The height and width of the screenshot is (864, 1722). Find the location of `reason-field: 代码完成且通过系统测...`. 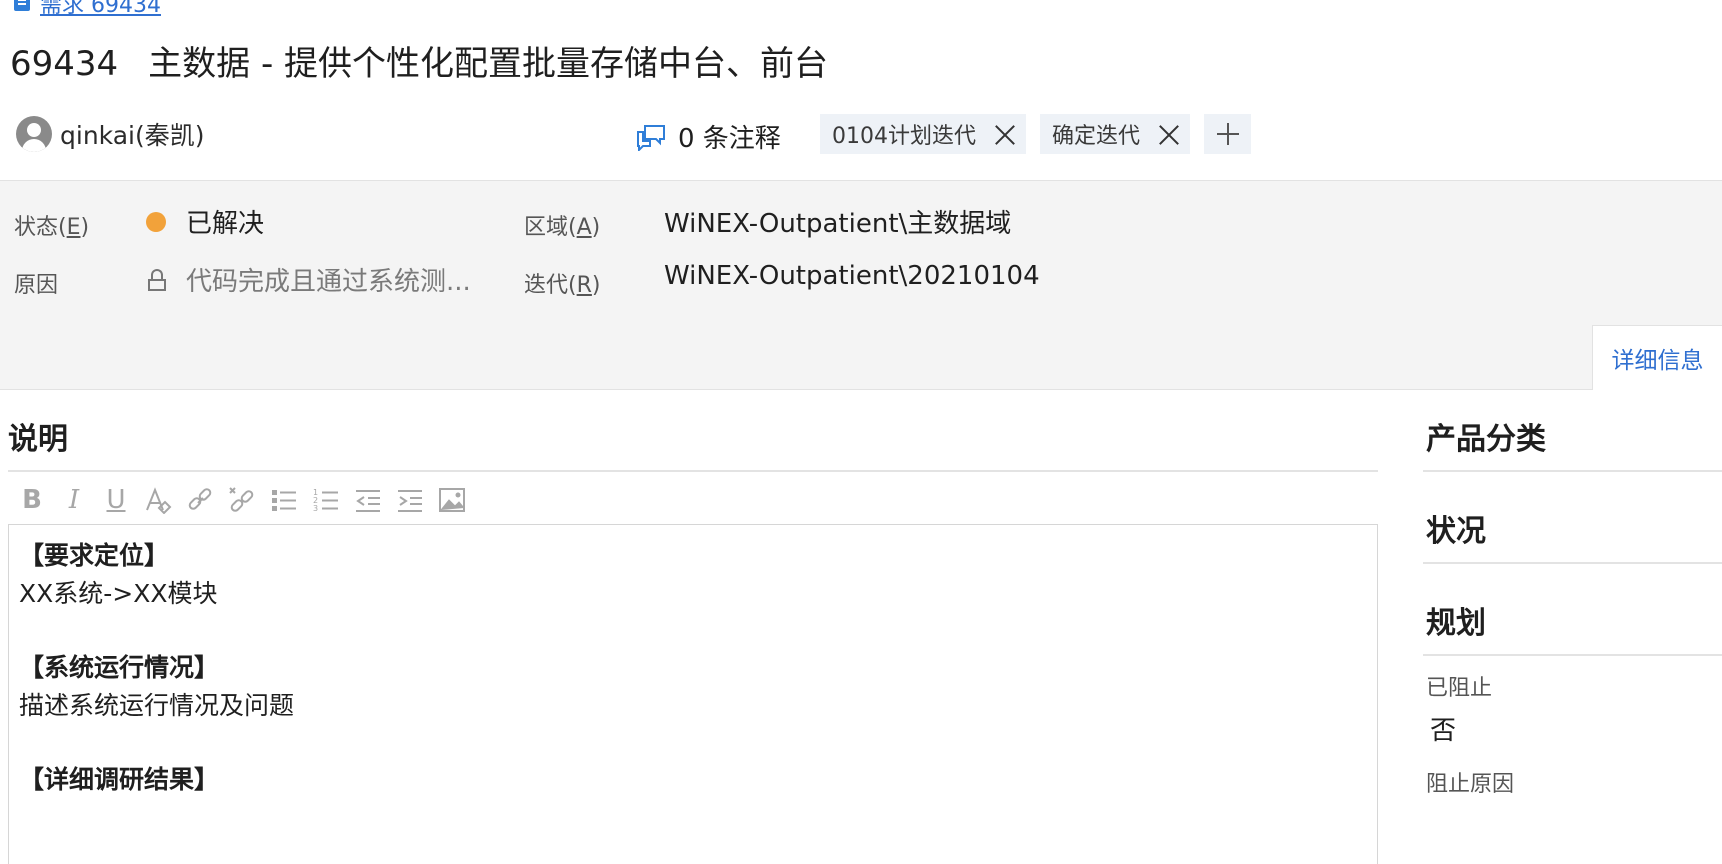

reason-field: 代码完成且通过系统测... is located at coordinates (309, 279).